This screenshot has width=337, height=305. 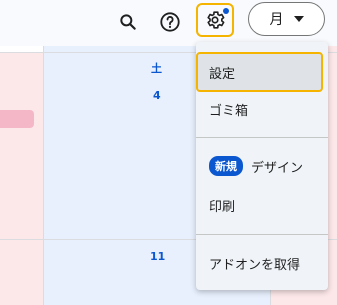 I want to click on caret-down-icon, so click(x=298, y=19).